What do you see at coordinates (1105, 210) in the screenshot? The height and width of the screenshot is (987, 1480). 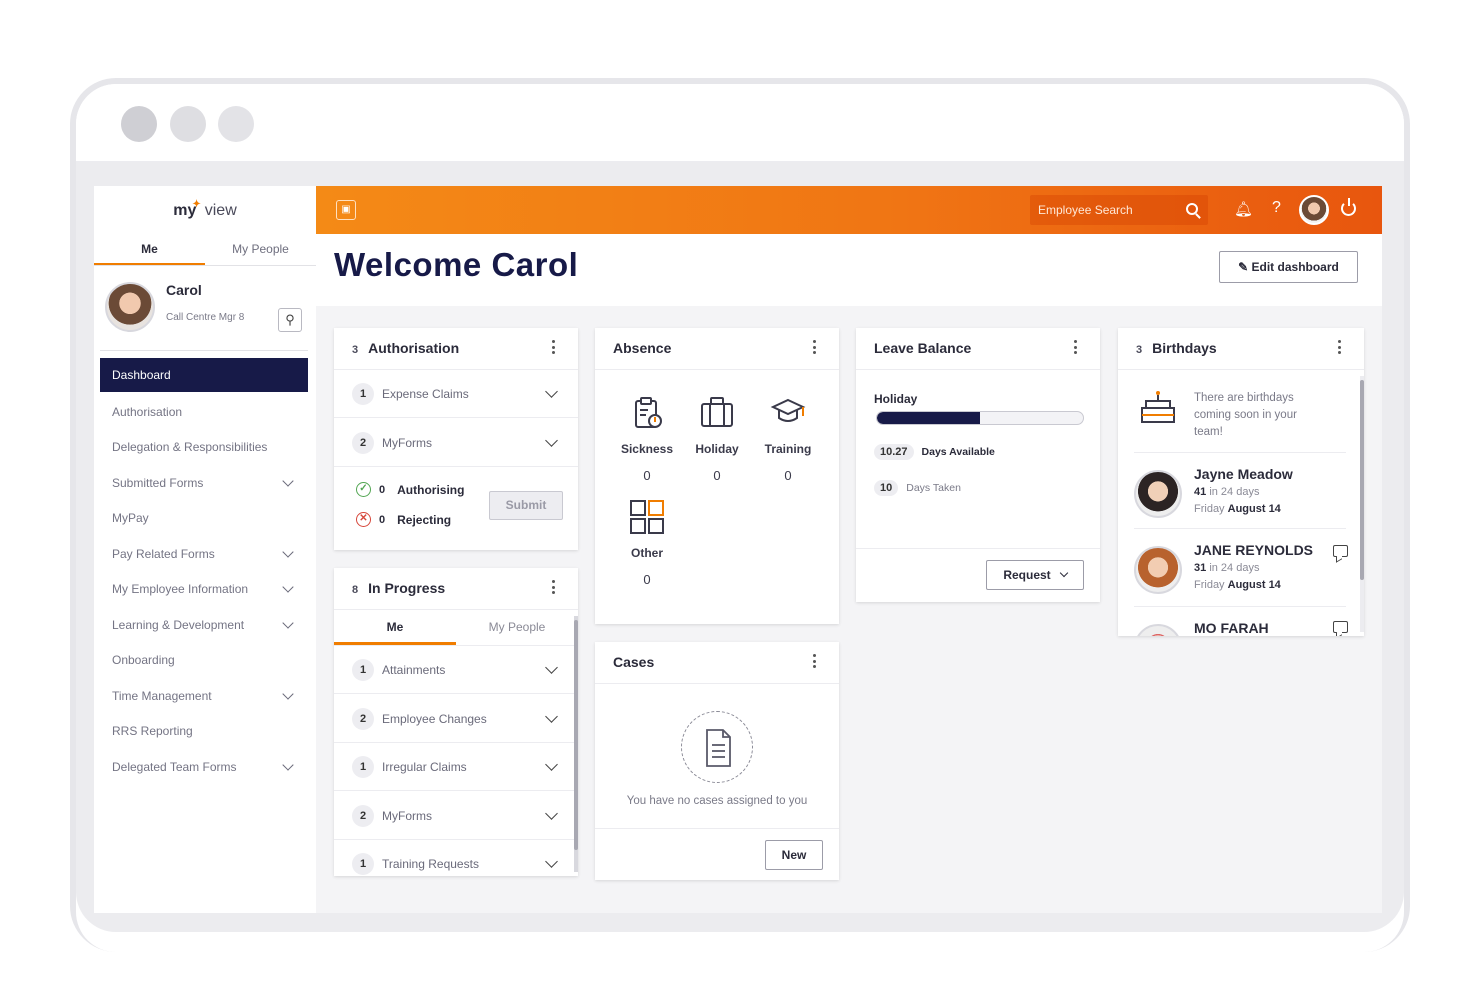 I see `search-input` at bounding box center [1105, 210].